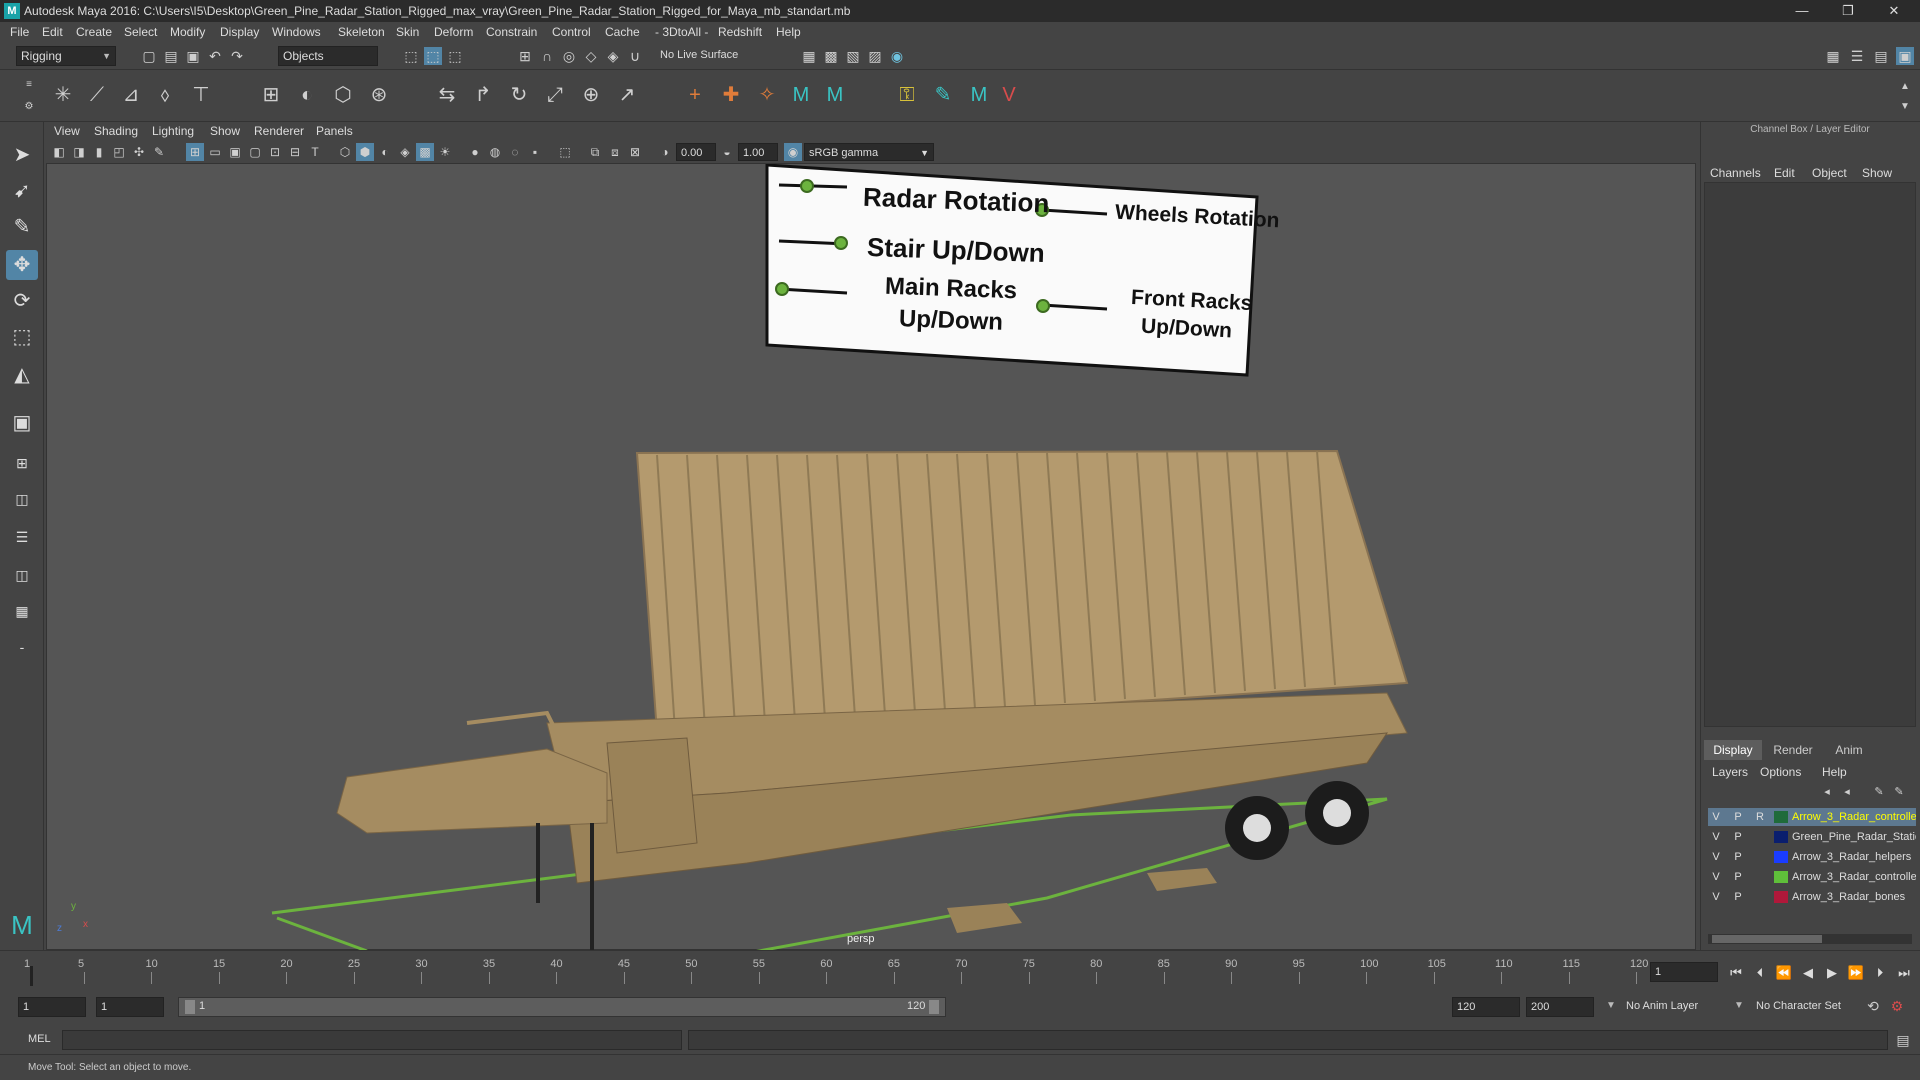 Image resolution: width=1920 pixels, height=1080 pixels. Describe the element at coordinates (1812, 877) in the screenshot. I see `layer-row: V P Arrow_3_Radar_controllers` at that location.